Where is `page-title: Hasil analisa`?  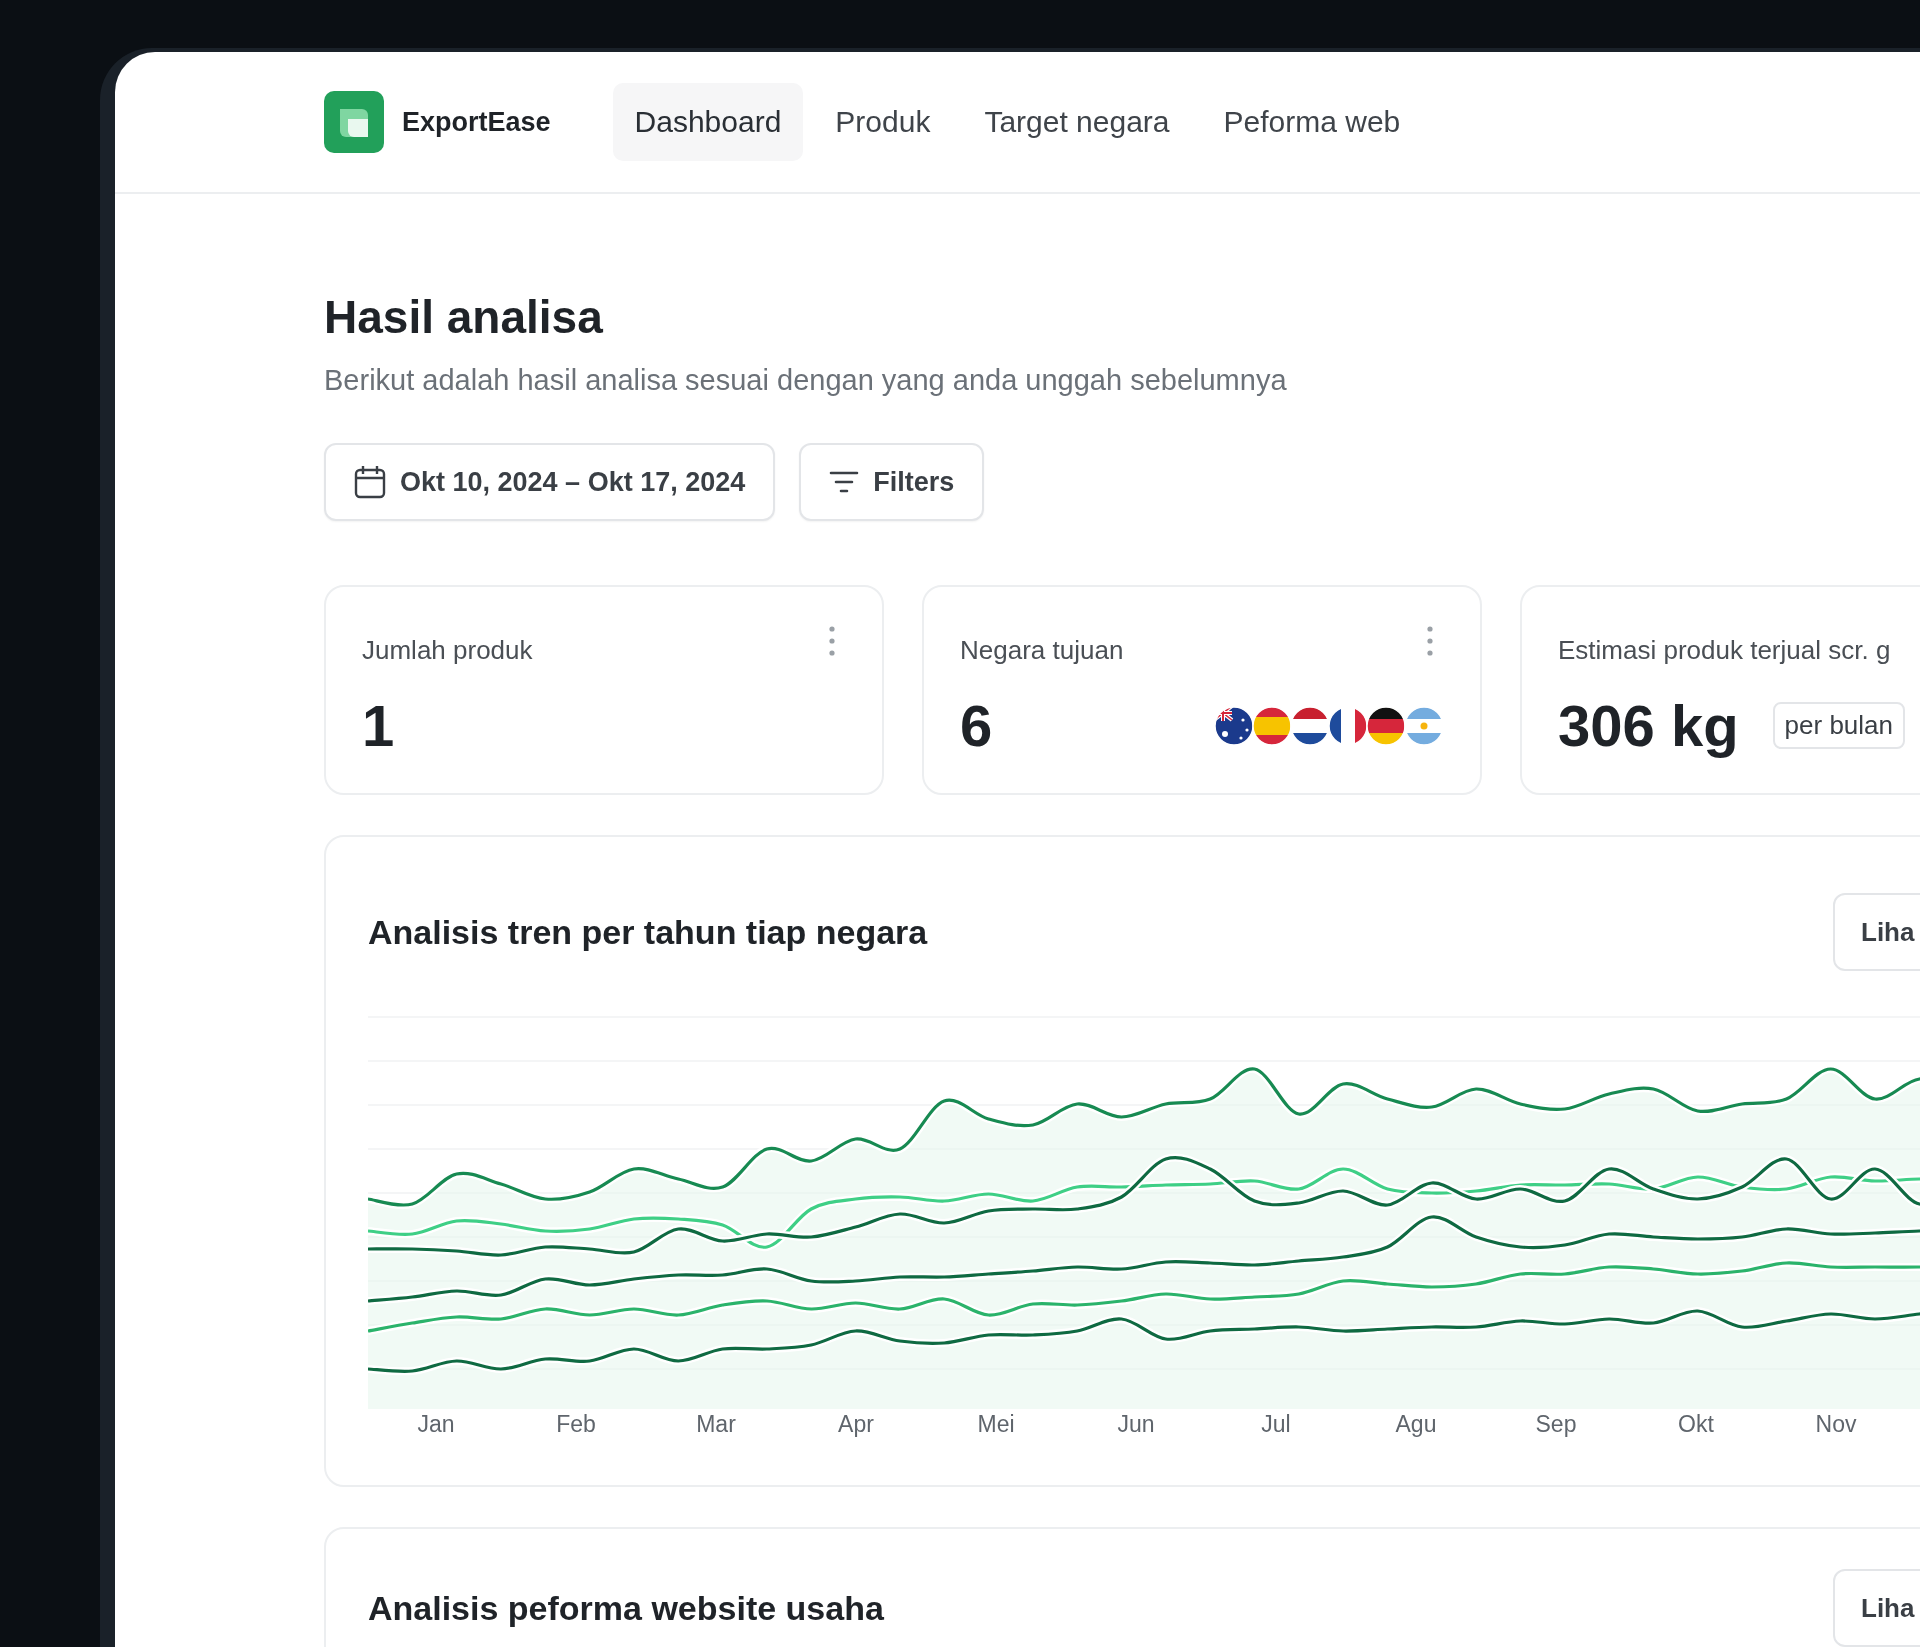 page-title: Hasil analisa is located at coordinates (464, 317).